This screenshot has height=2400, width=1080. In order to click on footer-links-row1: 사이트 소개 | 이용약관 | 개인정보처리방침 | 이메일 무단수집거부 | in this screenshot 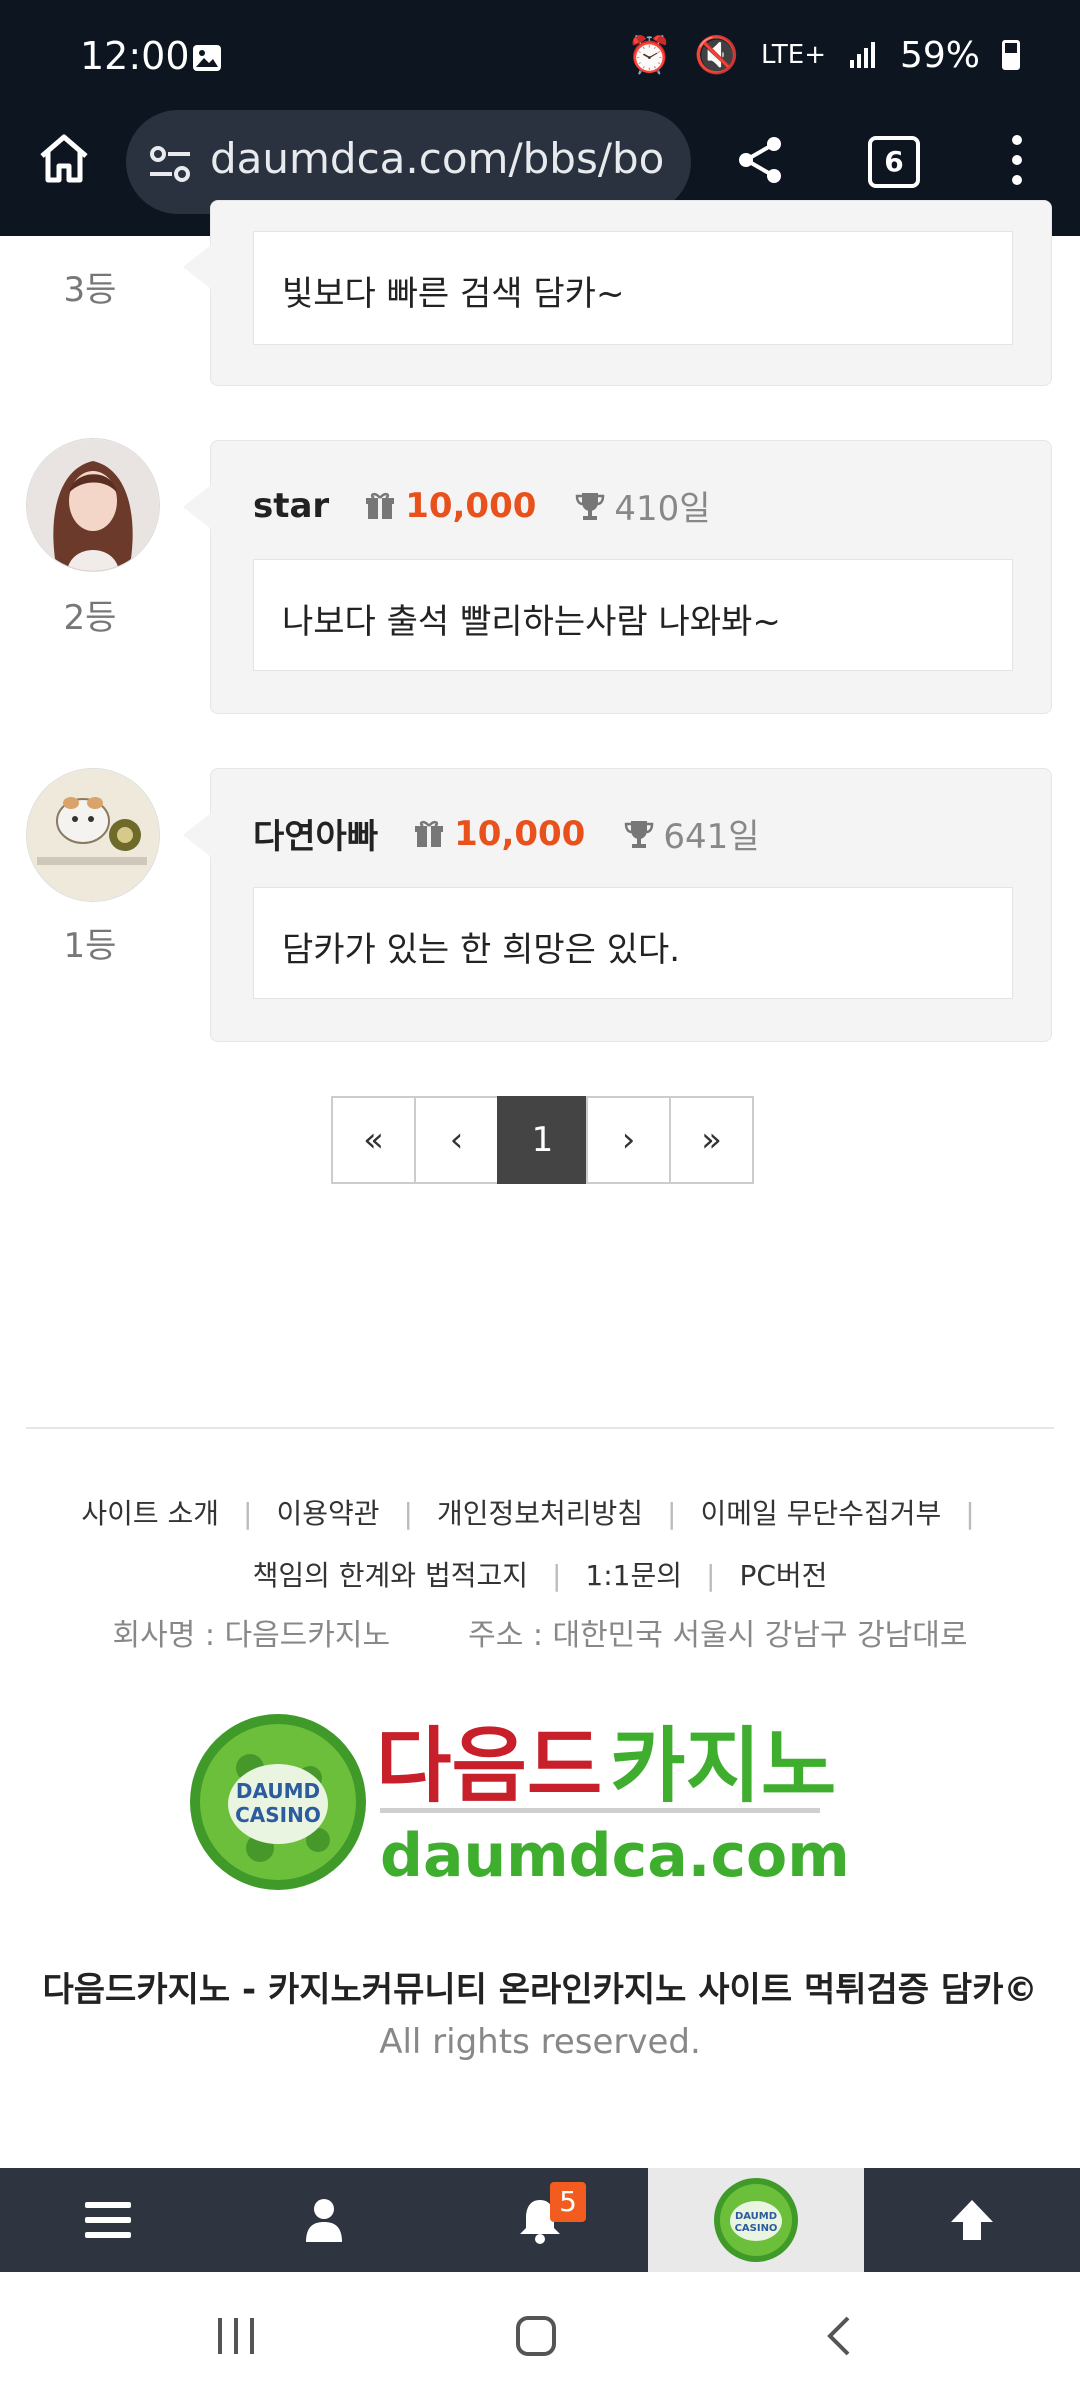, I will do `click(540, 1512)`.